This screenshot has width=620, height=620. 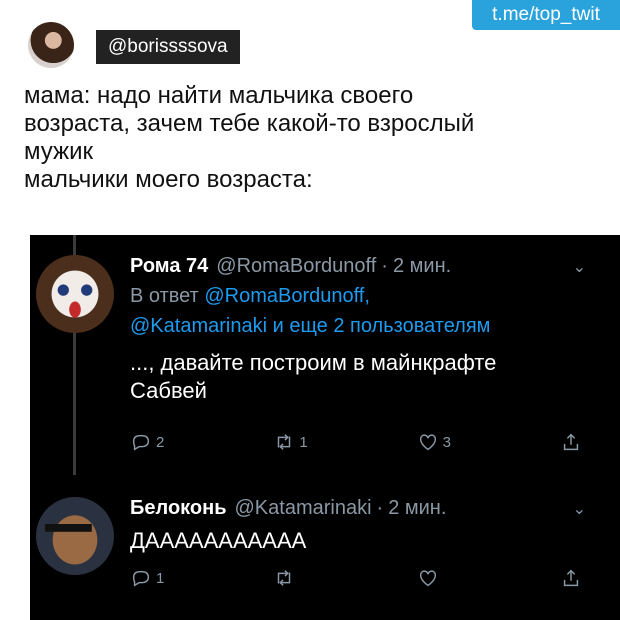 What do you see at coordinates (467, 442) in the screenshot?
I see `like-button: 3` at bounding box center [467, 442].